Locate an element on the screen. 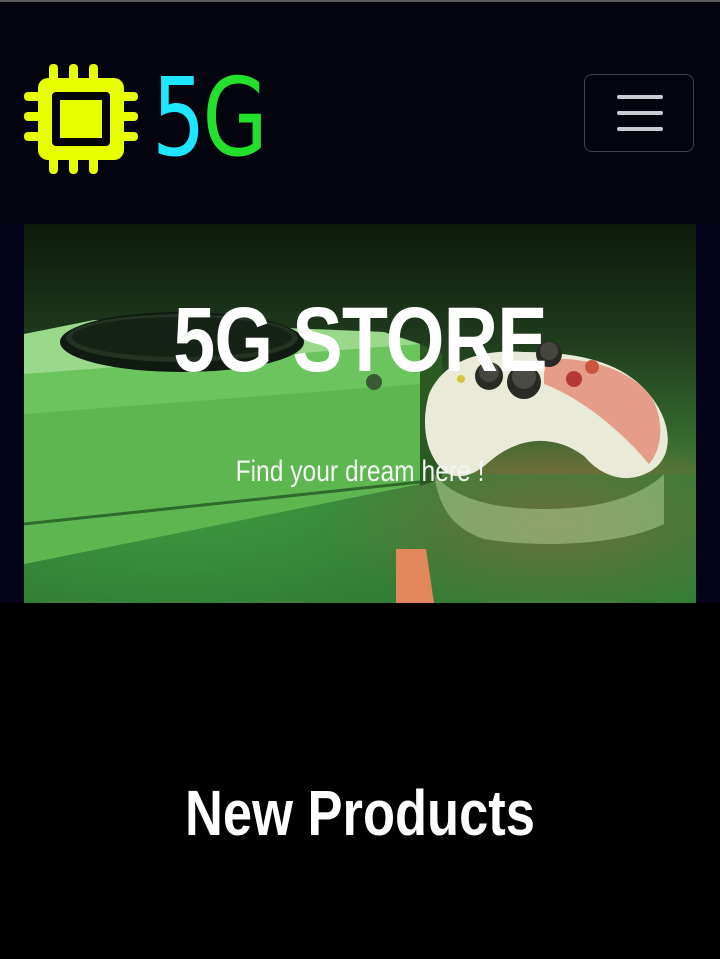 The height and width of the screenshot is (959, 720). brand-five: 5 is located at coordinates (179, 118).